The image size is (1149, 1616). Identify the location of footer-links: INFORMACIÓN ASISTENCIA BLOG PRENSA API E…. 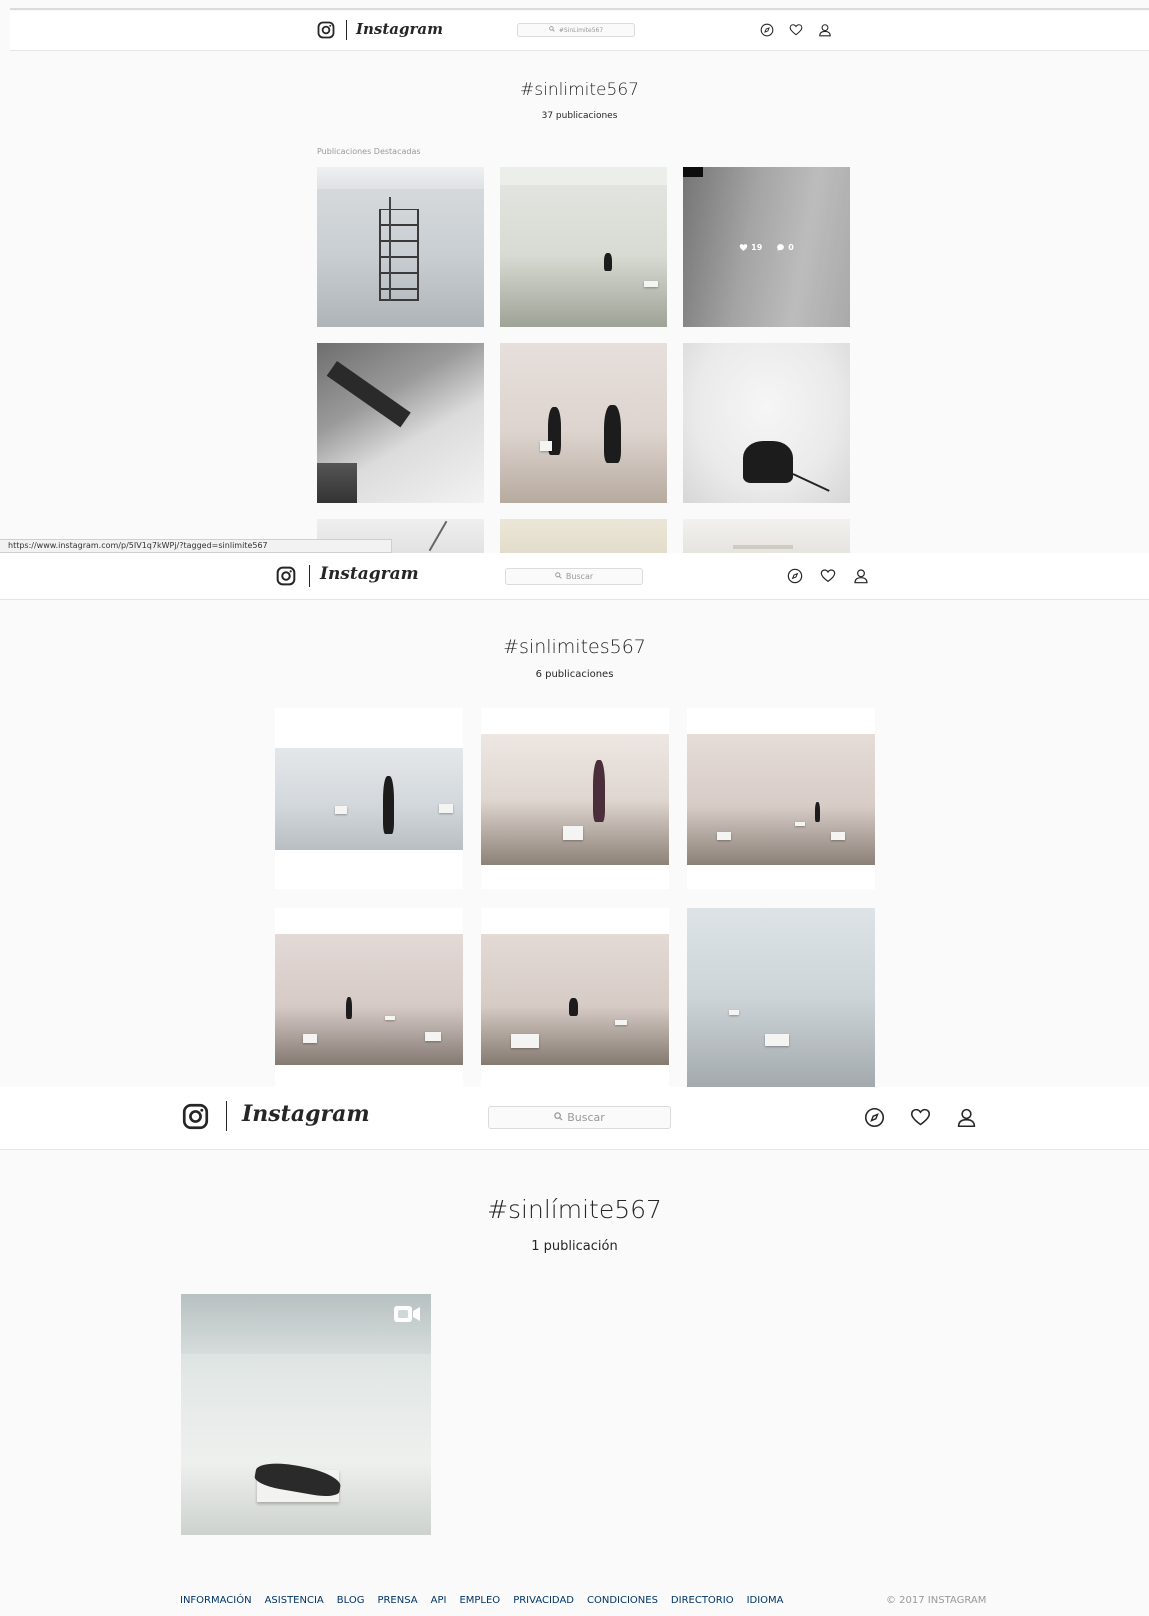
(664, 1600).